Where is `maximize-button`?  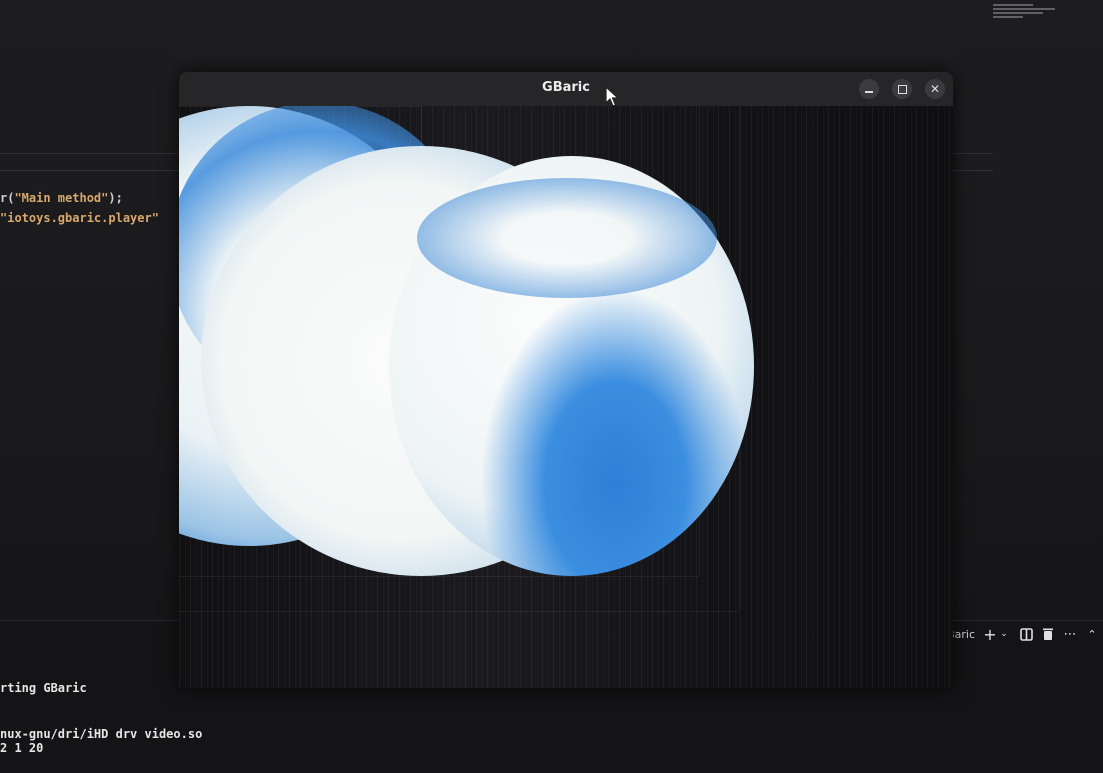
maximize-button is located at coordinates (902, 89).